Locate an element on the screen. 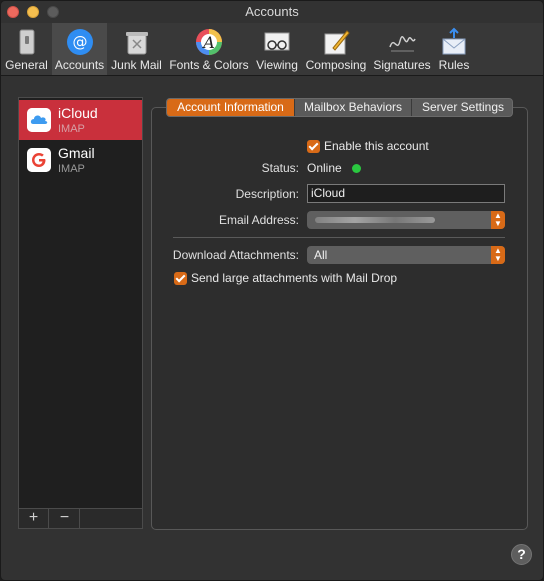  at-sign-icon: @ is located at coordinates (79, 42).